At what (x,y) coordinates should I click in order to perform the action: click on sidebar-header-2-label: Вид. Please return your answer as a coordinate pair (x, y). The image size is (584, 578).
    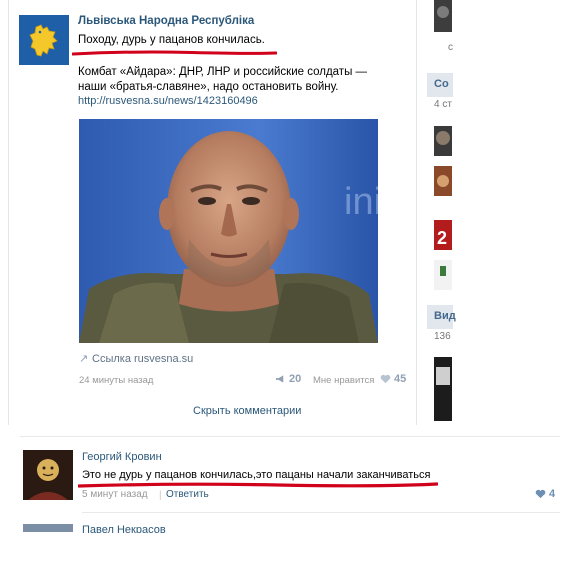
    Looking at the image, I should click on (445, 316).